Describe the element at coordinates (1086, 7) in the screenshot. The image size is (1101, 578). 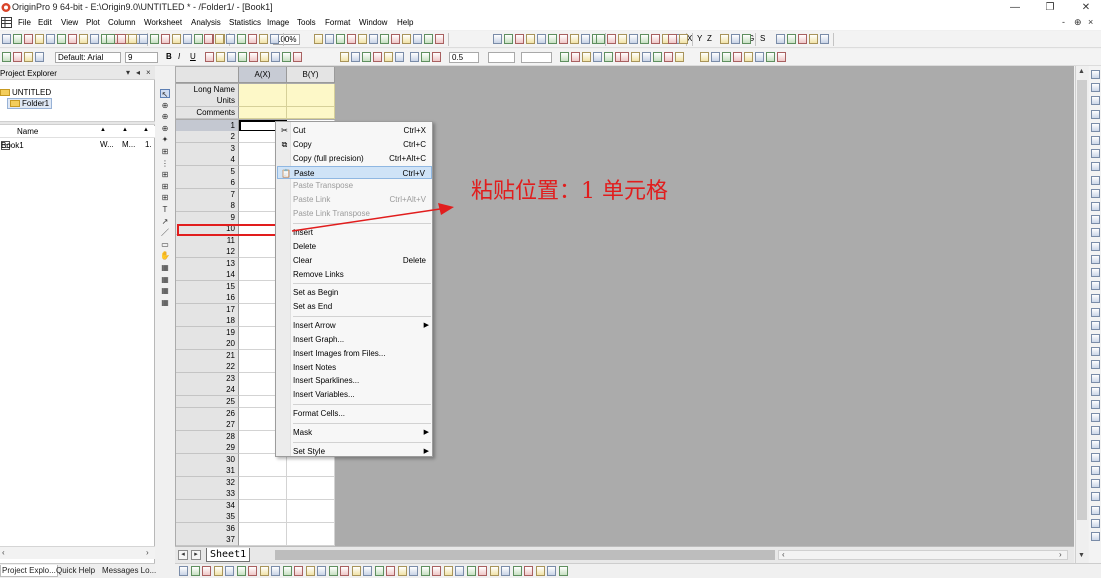
I see `close-button: ✕` at that location.